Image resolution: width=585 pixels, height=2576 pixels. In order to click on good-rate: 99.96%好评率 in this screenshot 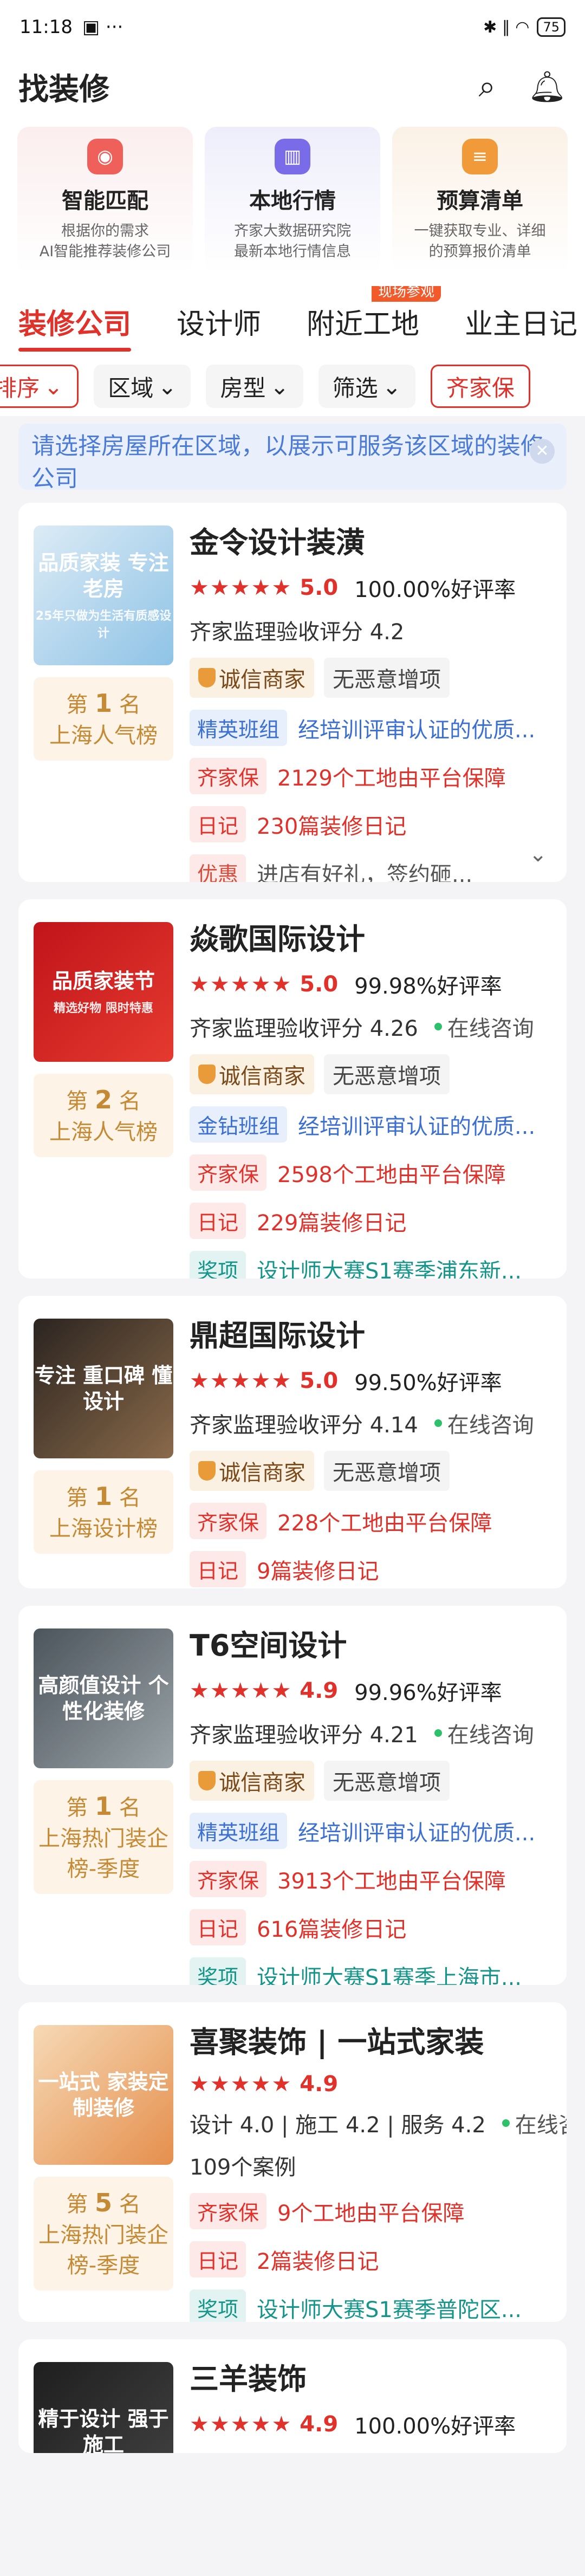, I will do `click(428, 1693)`.